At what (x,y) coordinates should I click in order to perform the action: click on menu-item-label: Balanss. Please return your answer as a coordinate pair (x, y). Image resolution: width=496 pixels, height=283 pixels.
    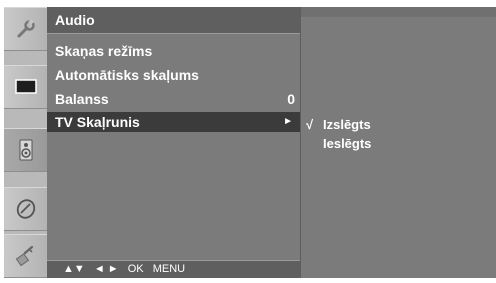
    Looking at the image, I should click on (82, 99).